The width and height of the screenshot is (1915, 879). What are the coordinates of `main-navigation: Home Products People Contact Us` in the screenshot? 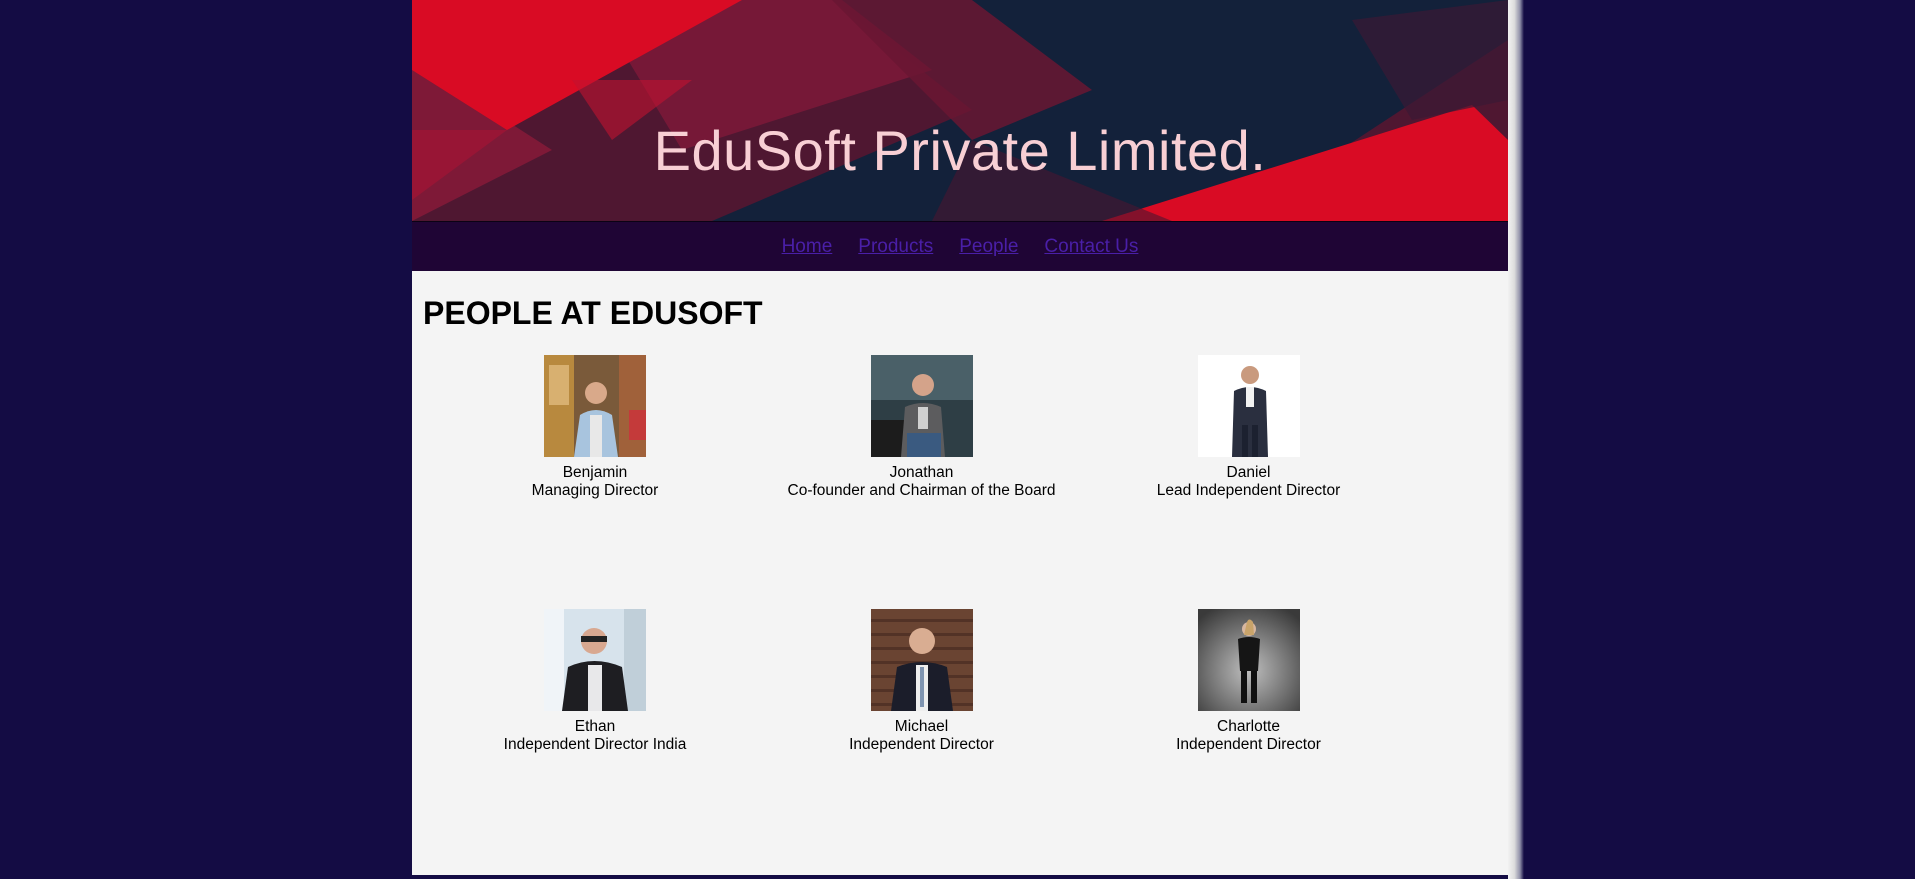 It's located at (960, 246).